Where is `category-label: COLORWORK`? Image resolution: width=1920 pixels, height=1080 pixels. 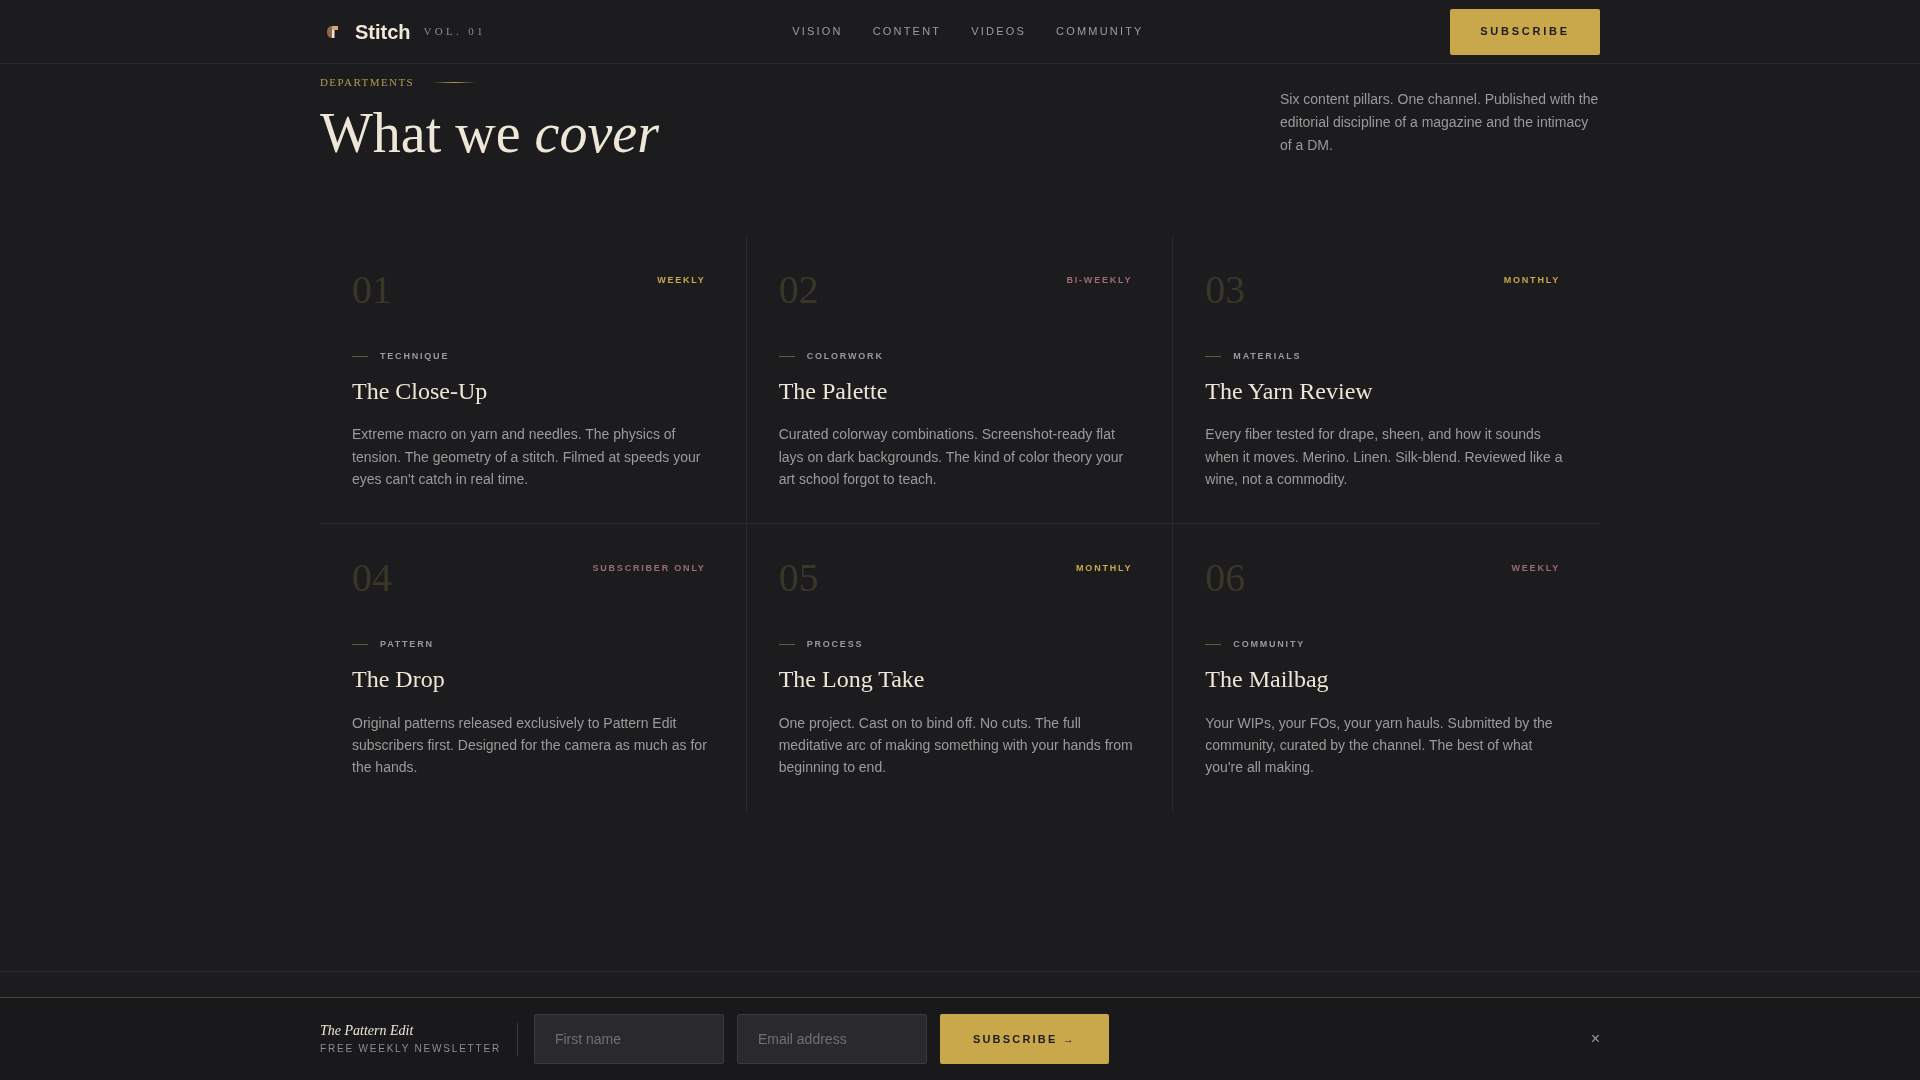
category-label: COLORWORK is located at coordinates (845, 356).